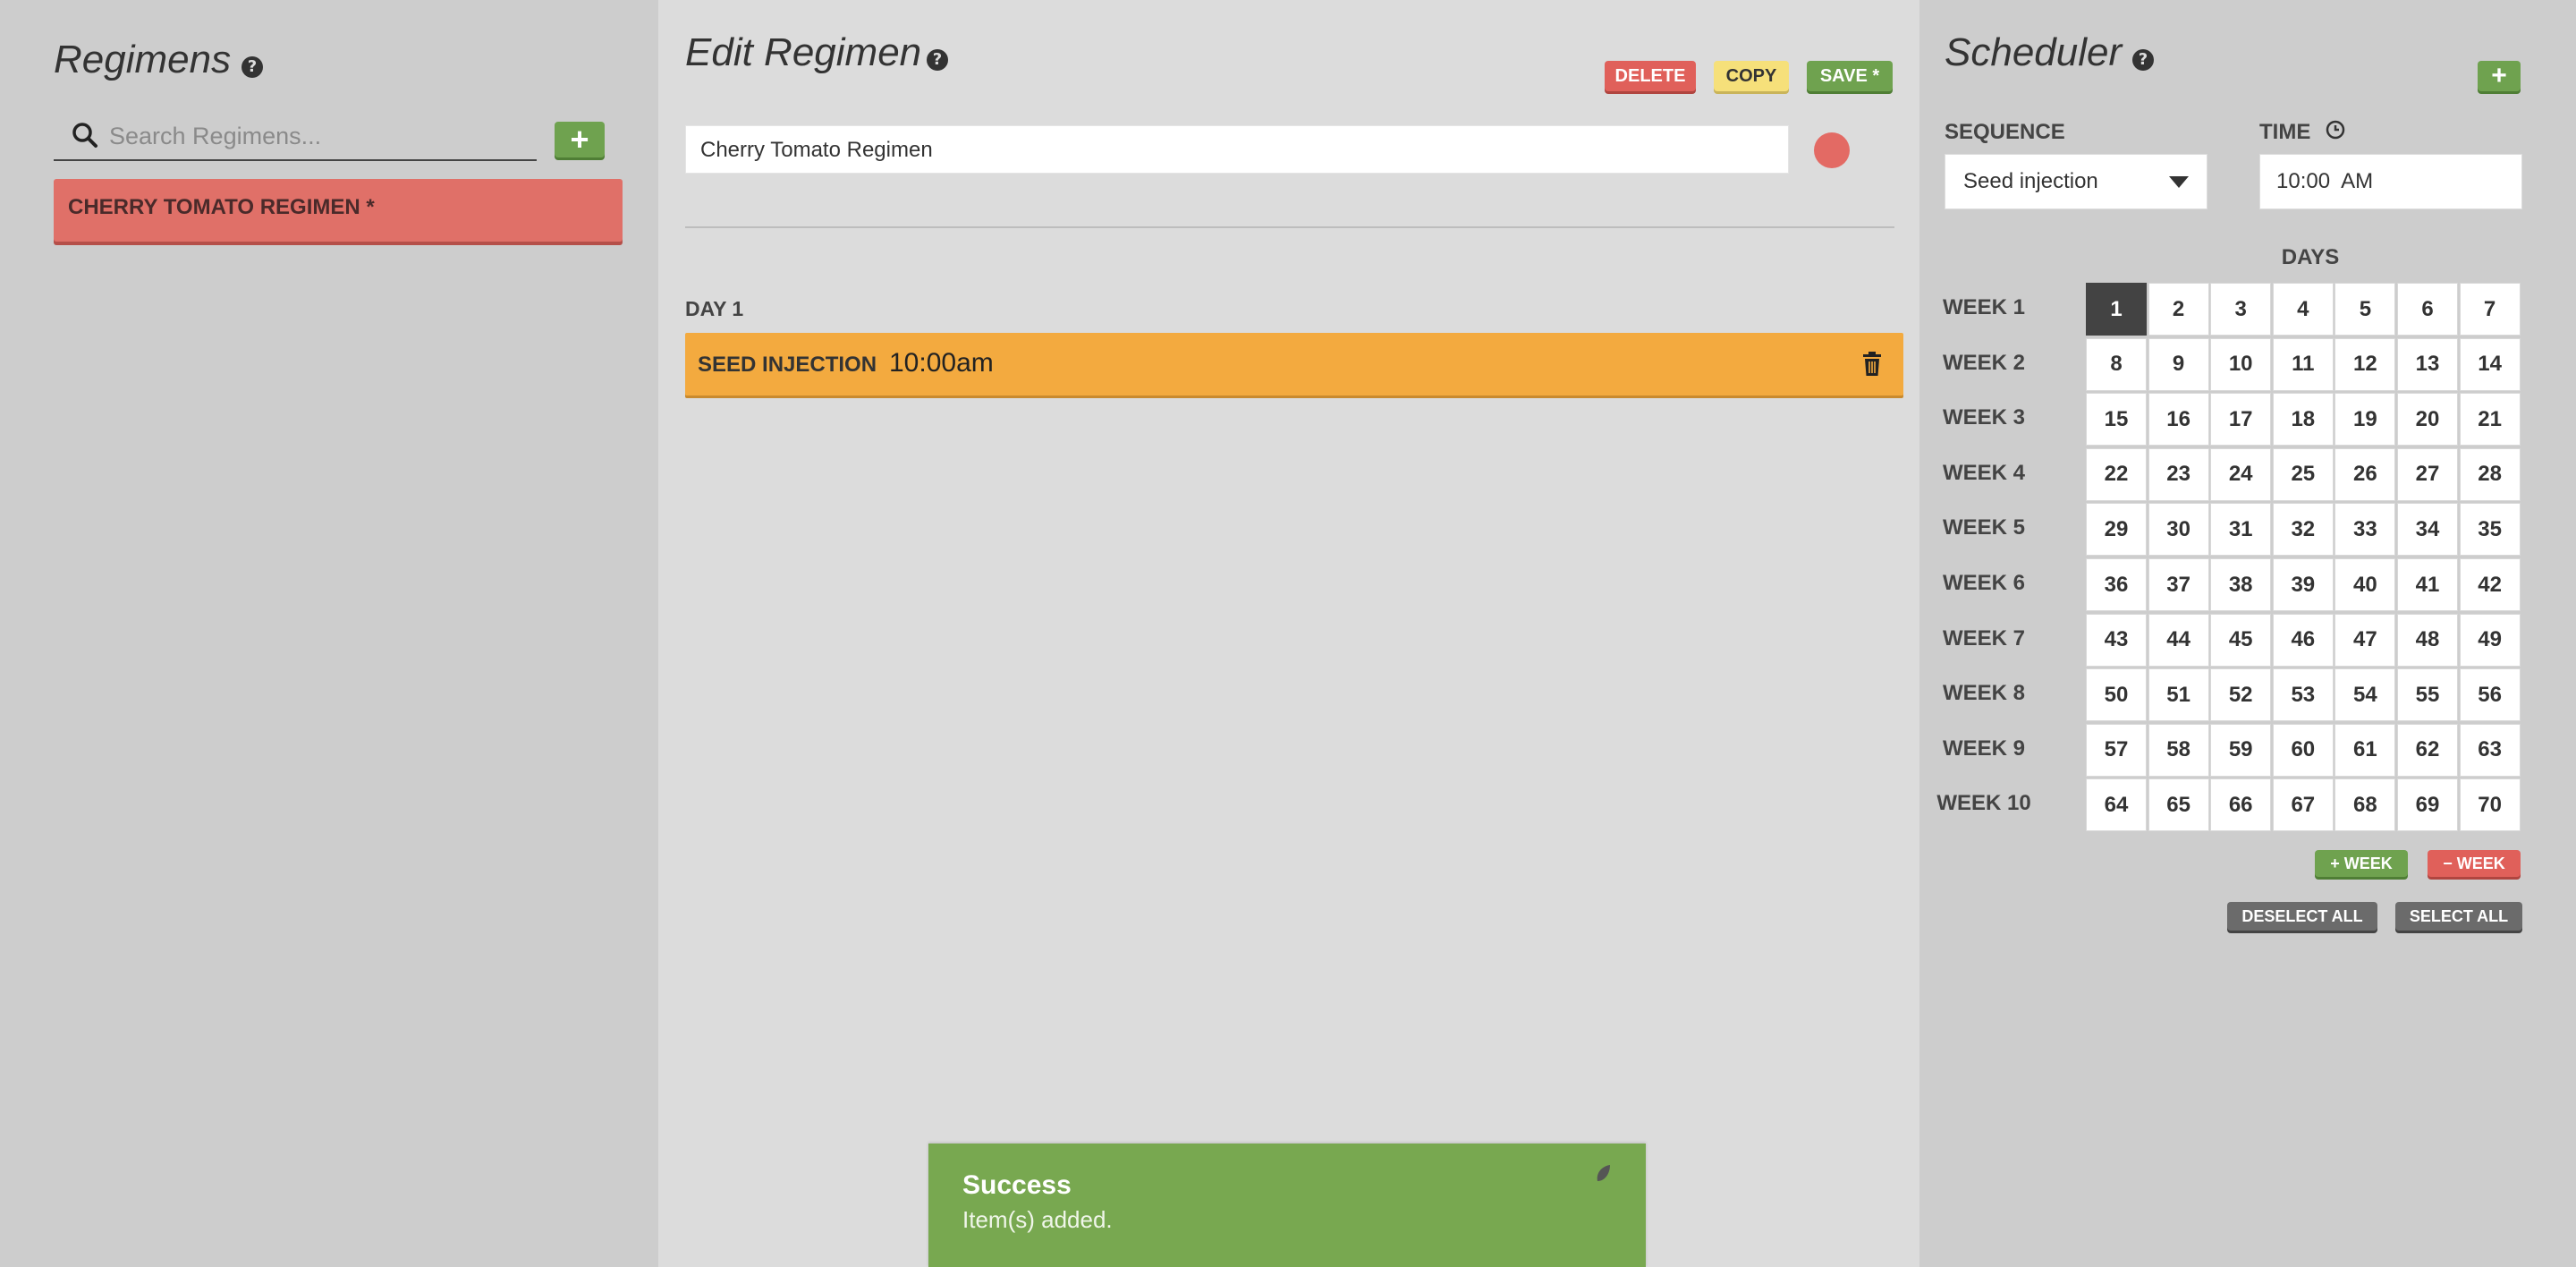 Image resolution: width=2576 pixels, height=1267 pixels. I want to click on day-cell: 18, so click(2303, 419).